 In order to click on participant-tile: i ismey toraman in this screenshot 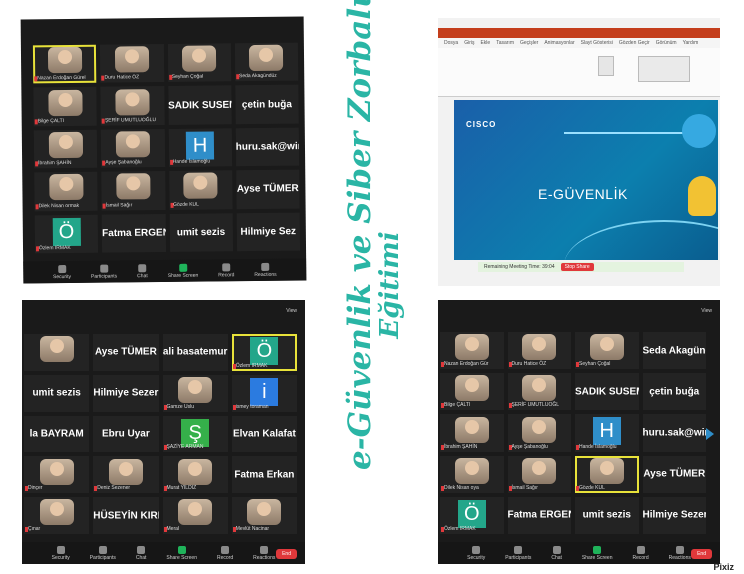, I will do `click(264, 393)`.